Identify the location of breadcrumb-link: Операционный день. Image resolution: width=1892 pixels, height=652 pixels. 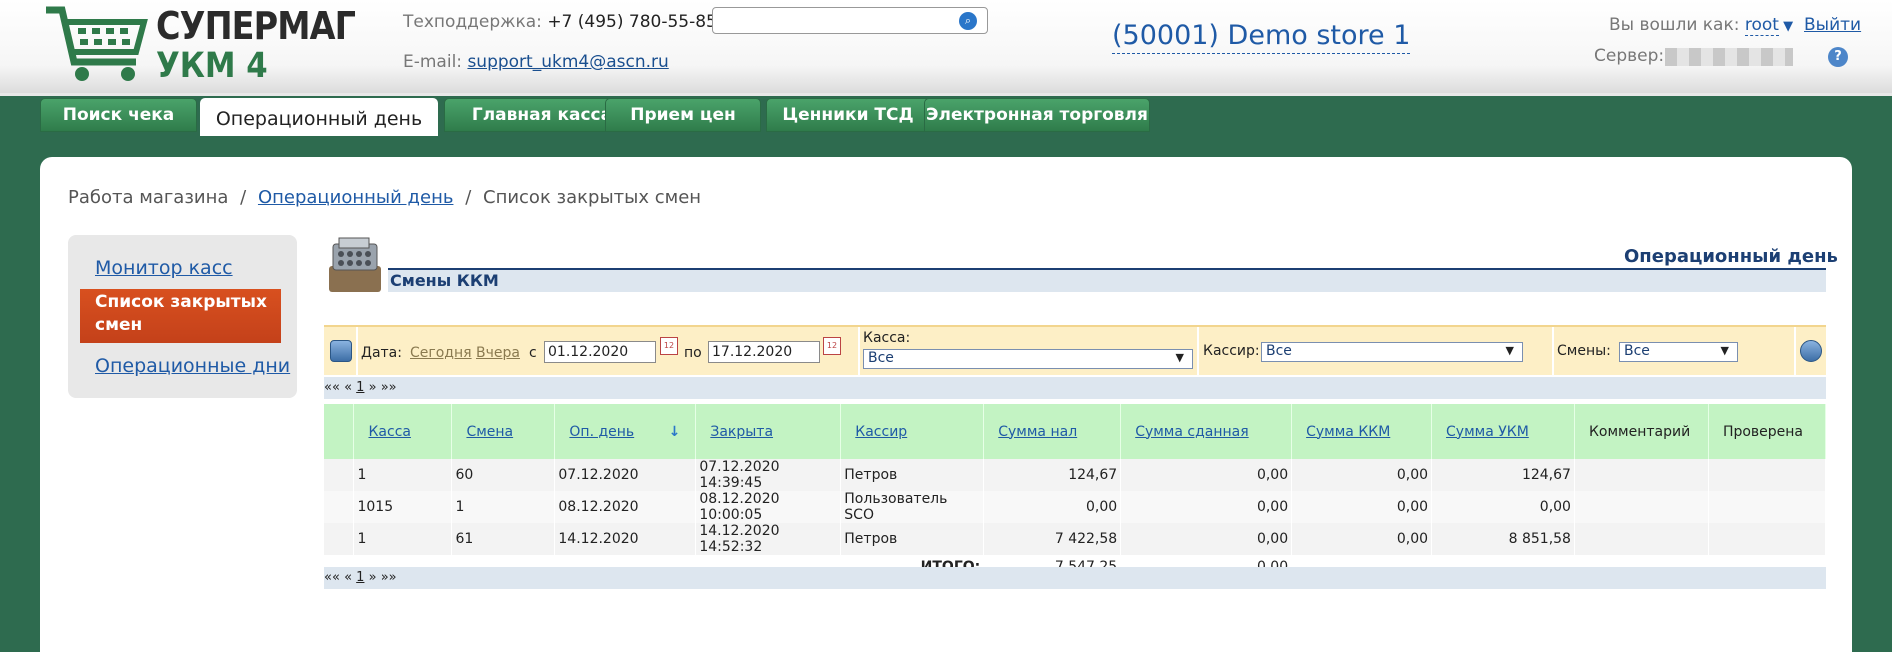
(356, 197).